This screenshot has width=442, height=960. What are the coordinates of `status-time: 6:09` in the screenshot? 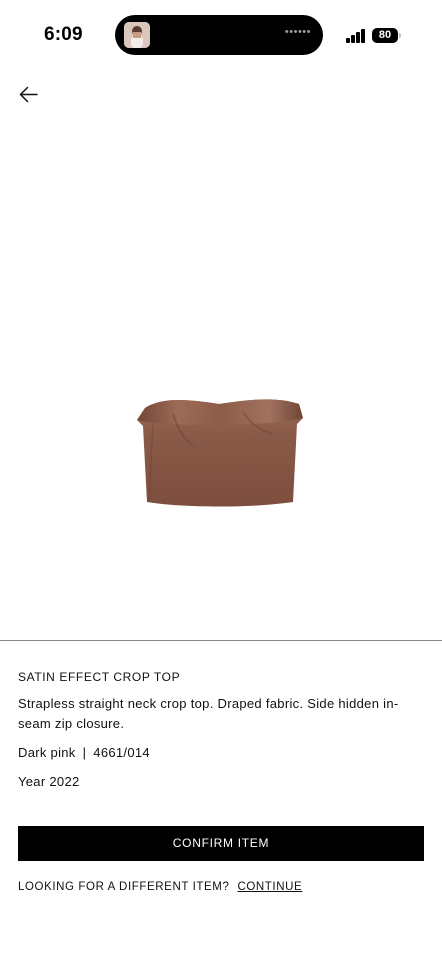 It's located at (63, 34).